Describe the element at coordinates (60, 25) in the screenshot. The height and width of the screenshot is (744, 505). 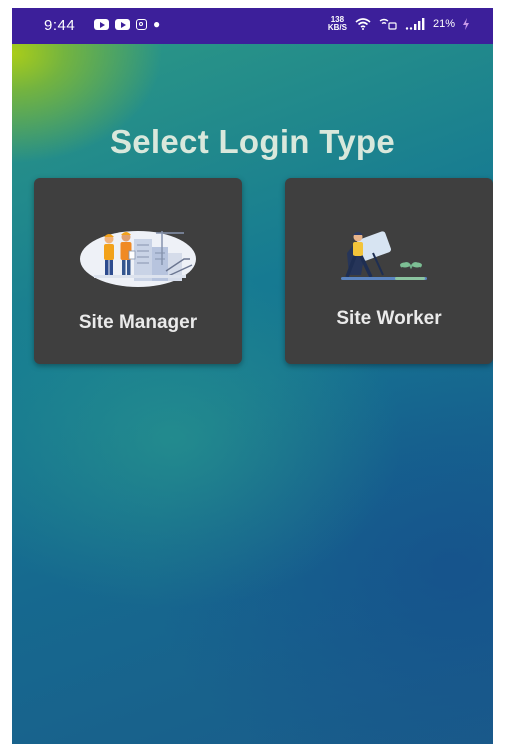
I see `status-time: 9:44` at that location.